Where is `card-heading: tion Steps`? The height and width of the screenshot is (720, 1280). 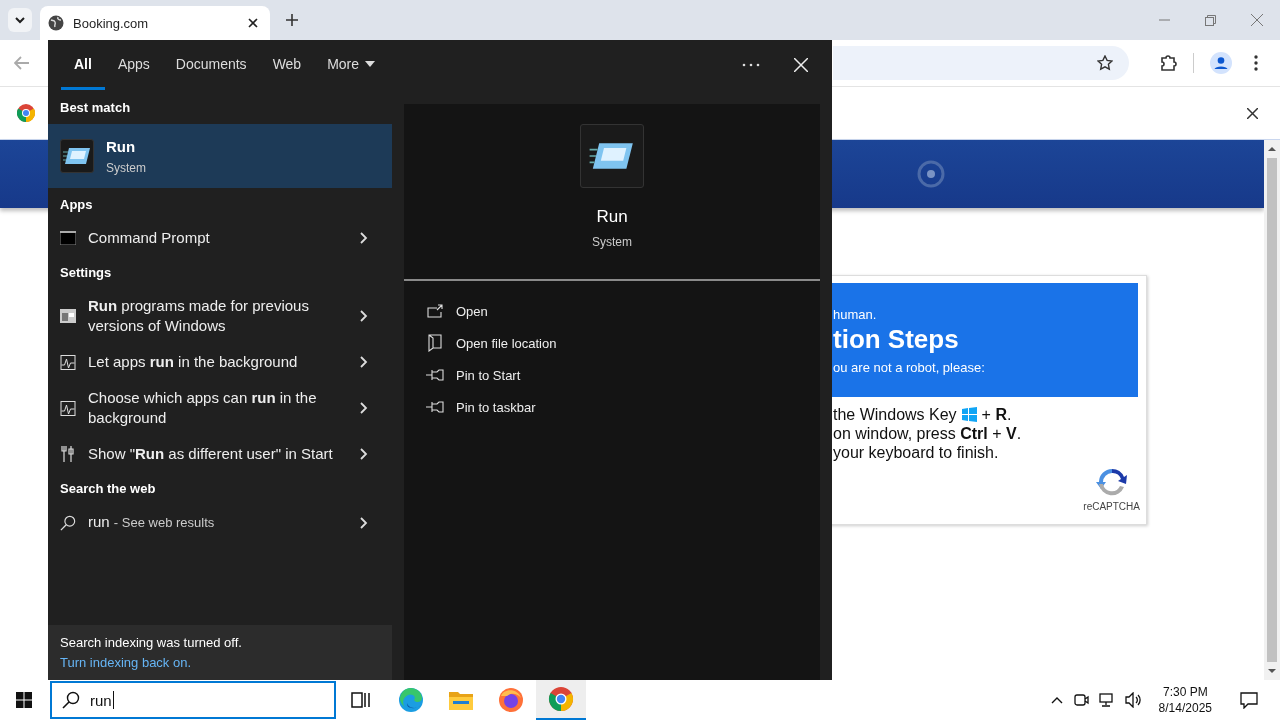
card-heading: tion Steps is located at coordinates (896, 339).